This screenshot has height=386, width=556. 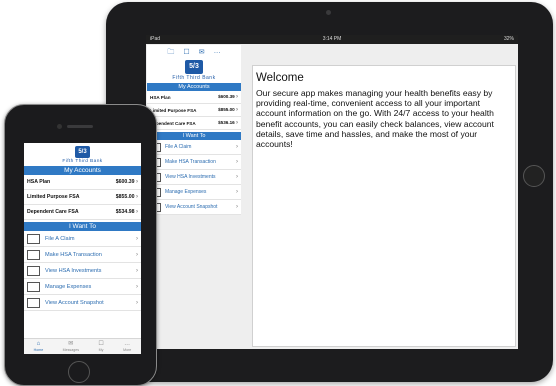 I want to click on account-name: Dependent Care FSA, so click(x=53, y=212).